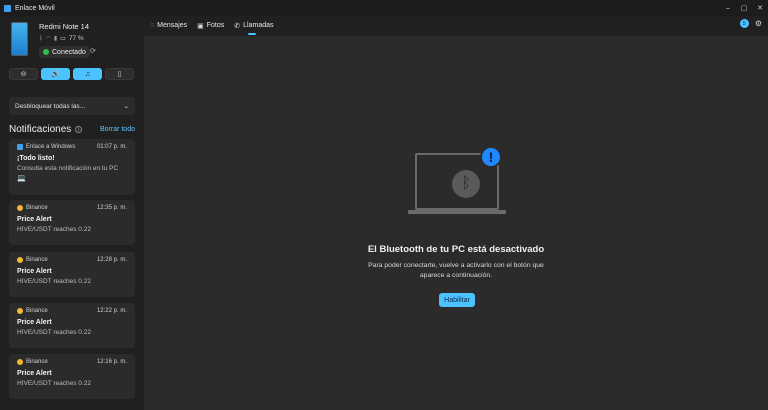 This screenshot has width=768, height=410. Describe the element at coordinates (750, 23) in the screenshot. I see `header-actions: 5 ⚙` at that location.